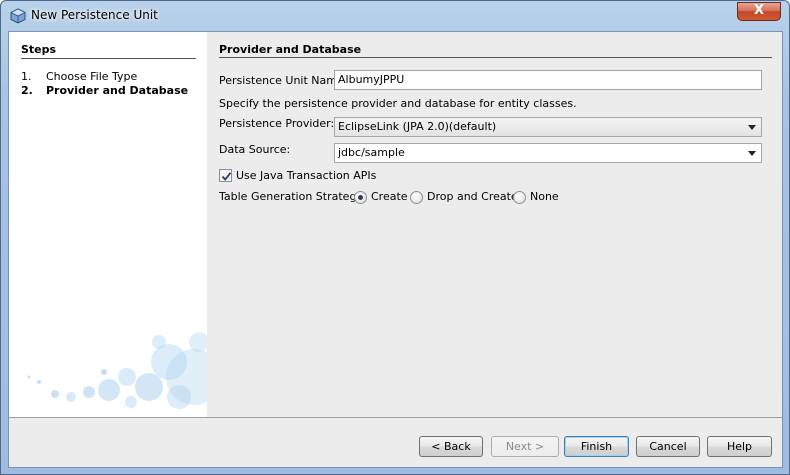 This screenshot has width=790, height=475. What do you see at coordinates (495, 57) in the screenshot?
I see `section-divider` at bounding box center [495, 57].